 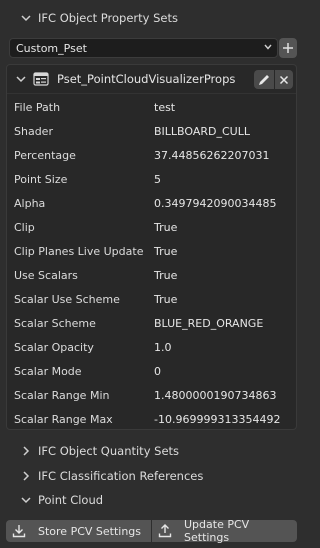 I want to click on pcv-button-bar: Store PCV Settings Update PCV Settings, so click(x=151, y=531).